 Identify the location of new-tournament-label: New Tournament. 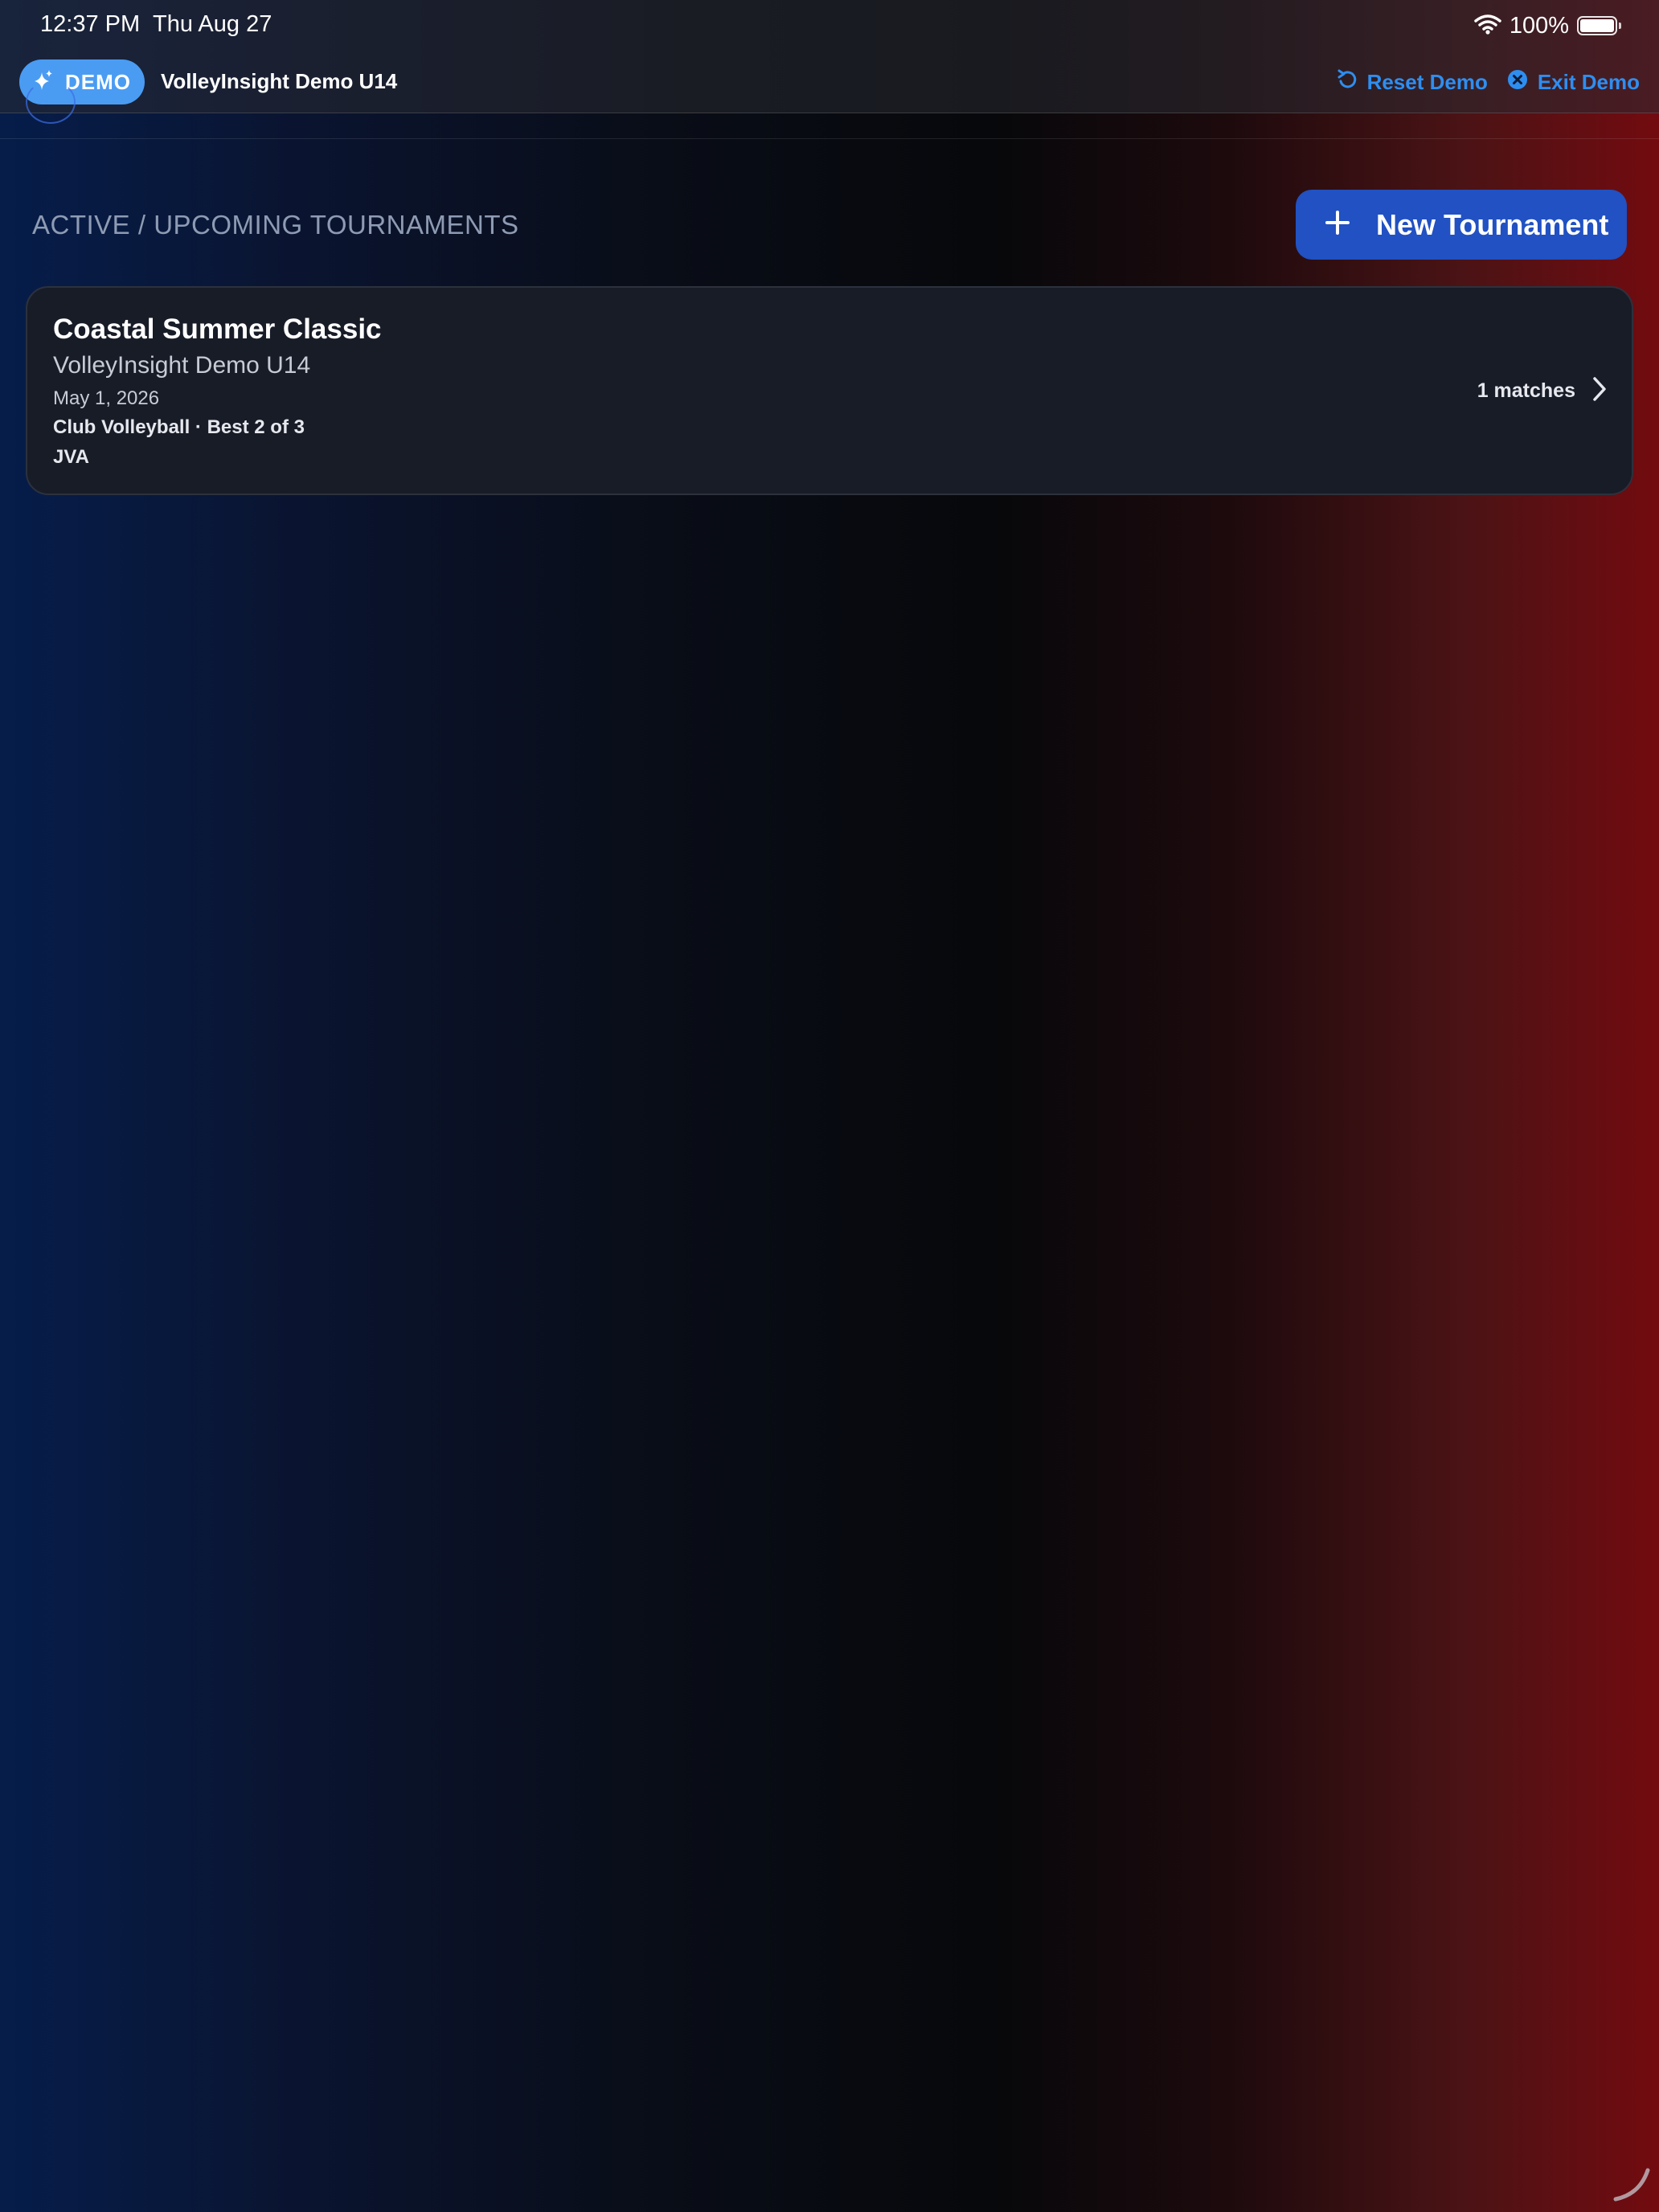
(1492, 224).